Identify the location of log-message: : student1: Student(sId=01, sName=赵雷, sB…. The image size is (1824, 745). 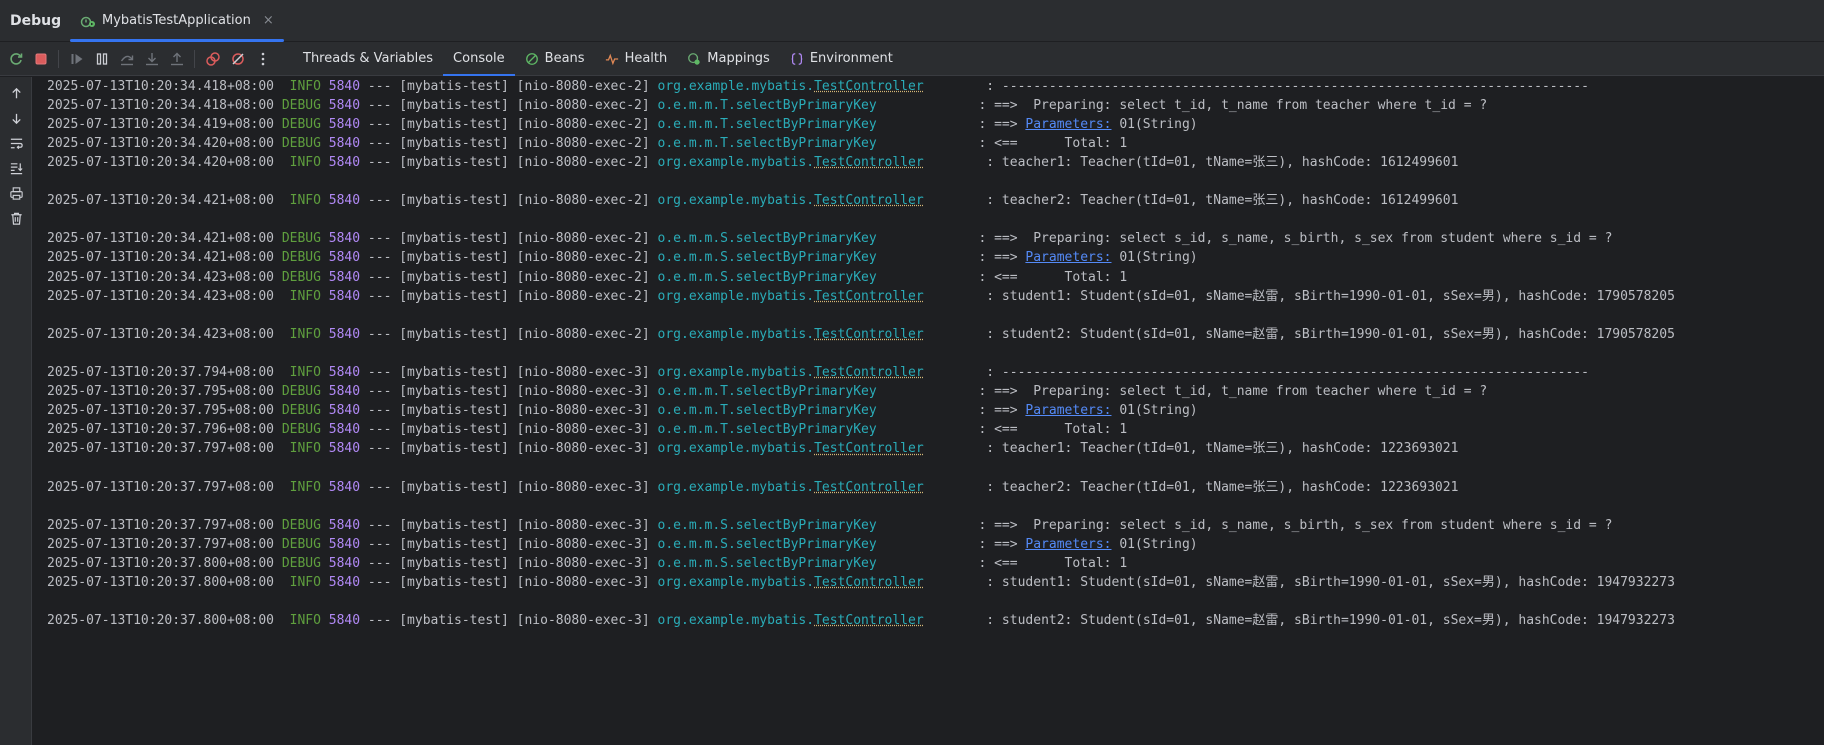
(1330, 296).